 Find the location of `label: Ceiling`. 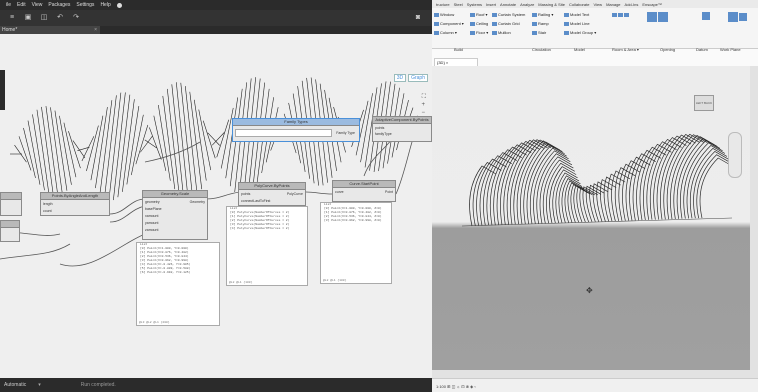

label: Ceiling is located at coordinates (482, 23).